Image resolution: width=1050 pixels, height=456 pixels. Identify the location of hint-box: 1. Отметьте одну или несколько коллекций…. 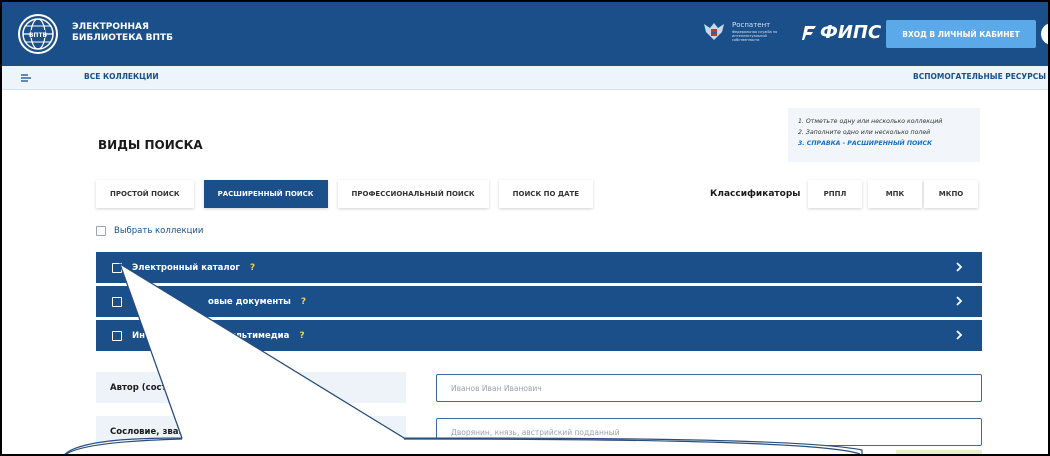
(884, 135).